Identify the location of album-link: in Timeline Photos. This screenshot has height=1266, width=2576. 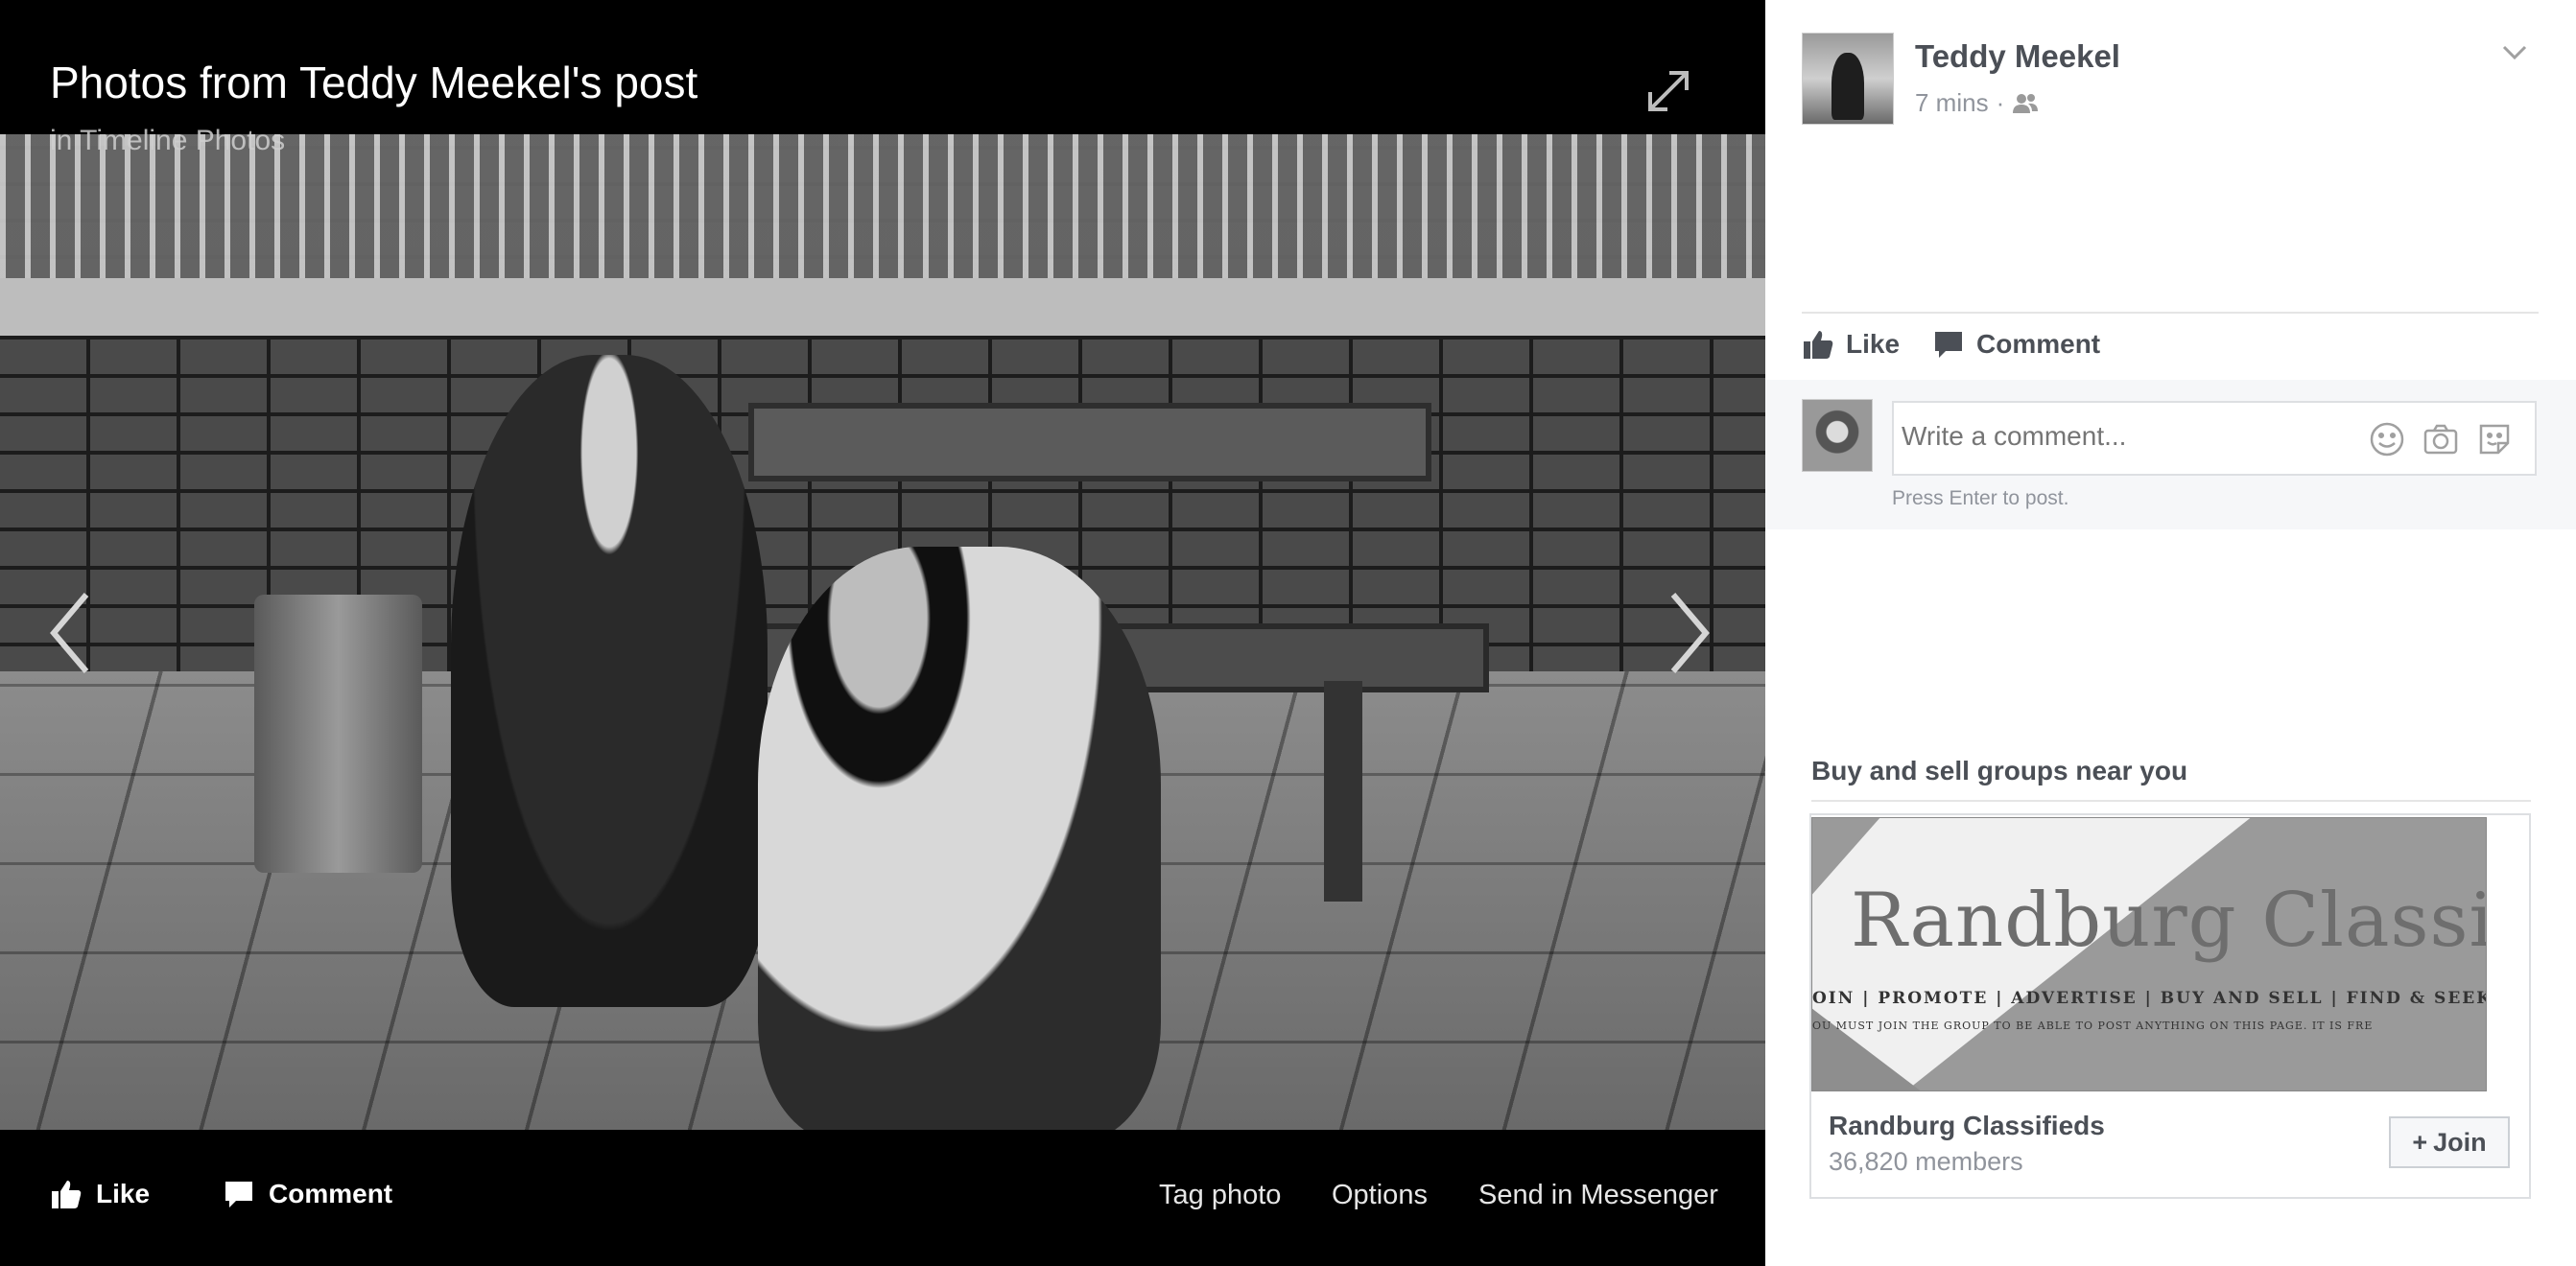
(167, 141).